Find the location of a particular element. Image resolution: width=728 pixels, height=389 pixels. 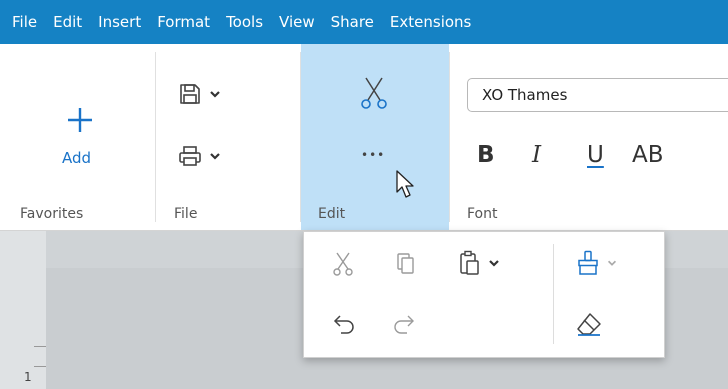

popup-undo-button is located at coordinates (344, 323).